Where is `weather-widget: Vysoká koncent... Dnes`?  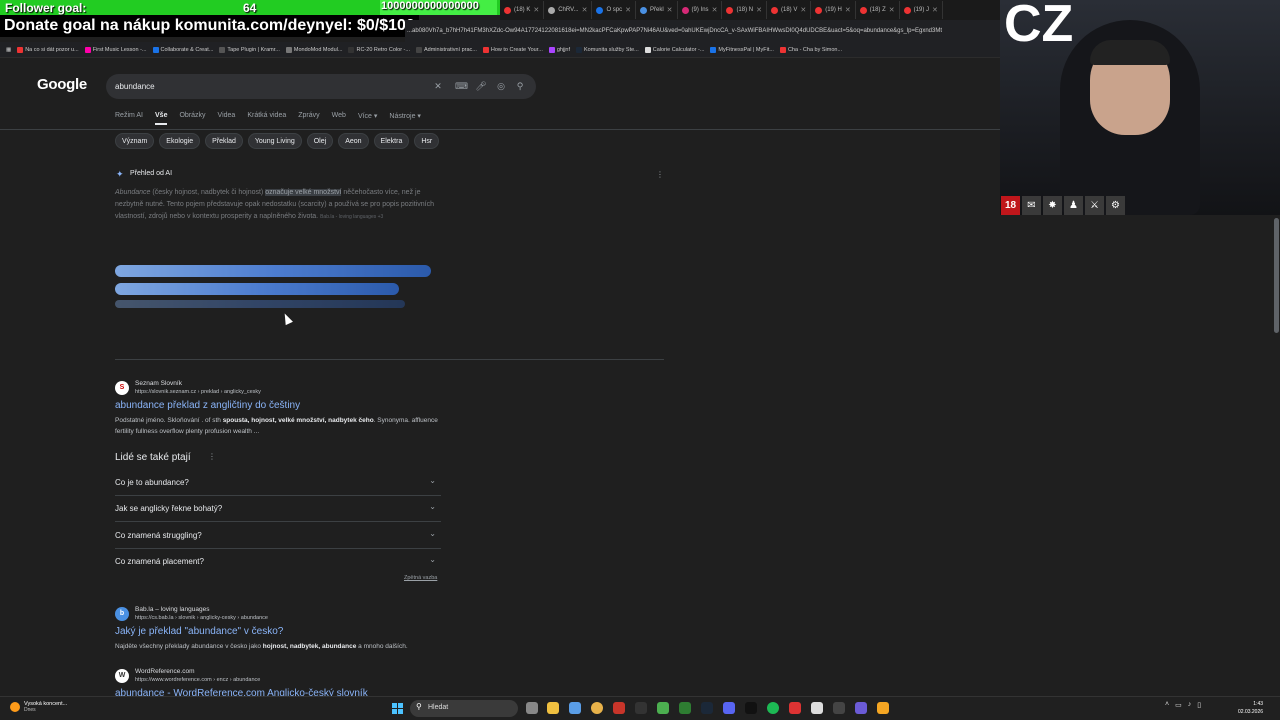 weather-widget: Vysoká koncent... Dnes is located at coordinates (38, 707).